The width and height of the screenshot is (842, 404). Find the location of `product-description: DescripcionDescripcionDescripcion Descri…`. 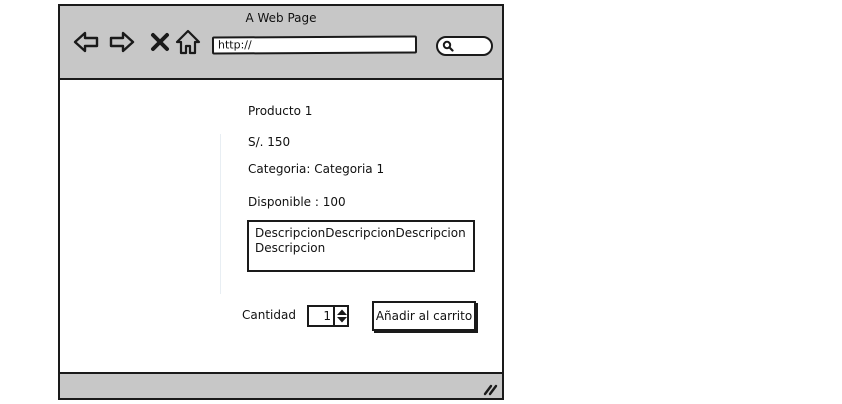

product-description: DescripcionDescripcionDescripcion Descri… is located at coordinates (361, 246).